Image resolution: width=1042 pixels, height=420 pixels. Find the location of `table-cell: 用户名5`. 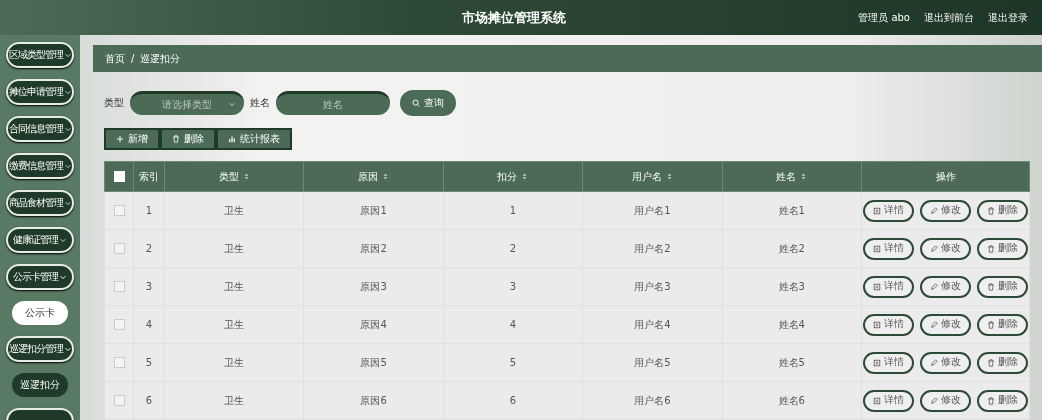

table-cell: 用户名5 is located at coordinates (652, 362).